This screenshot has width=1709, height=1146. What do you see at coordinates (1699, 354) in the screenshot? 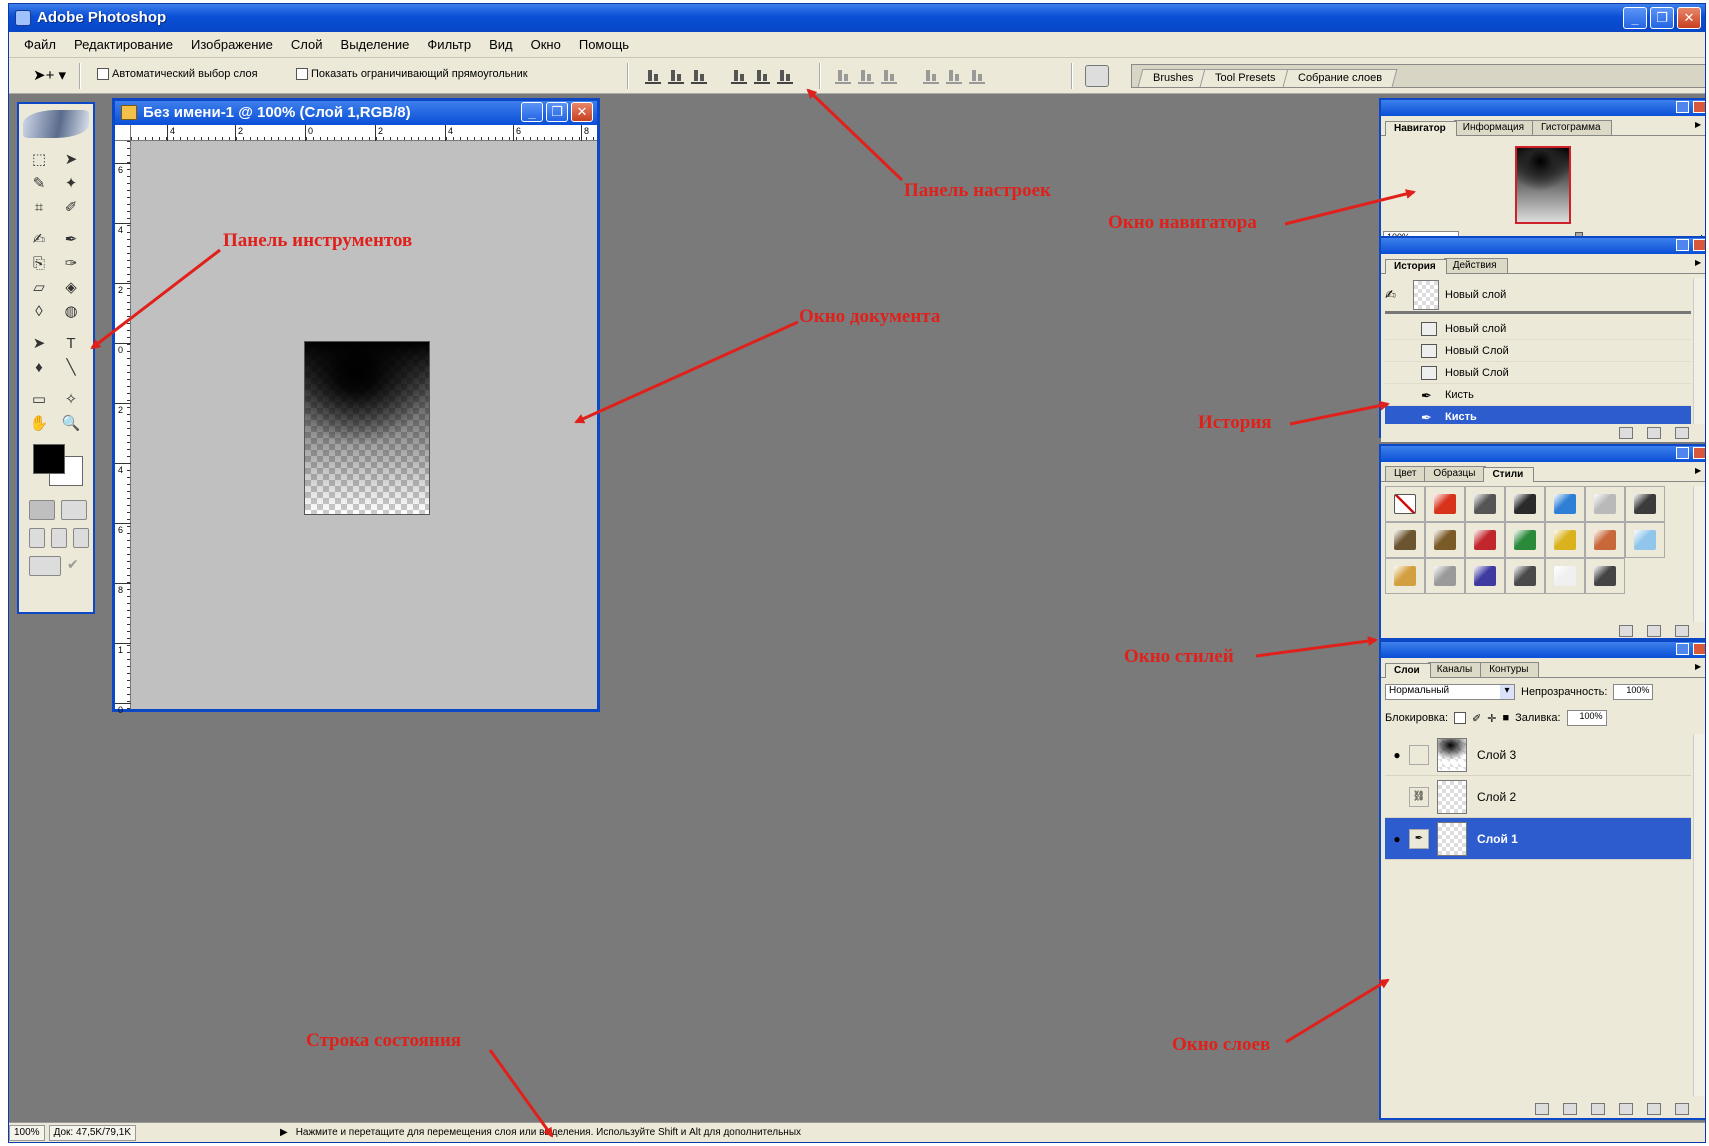
I see `history-scrollbar` at bounding box center [1699, 354].